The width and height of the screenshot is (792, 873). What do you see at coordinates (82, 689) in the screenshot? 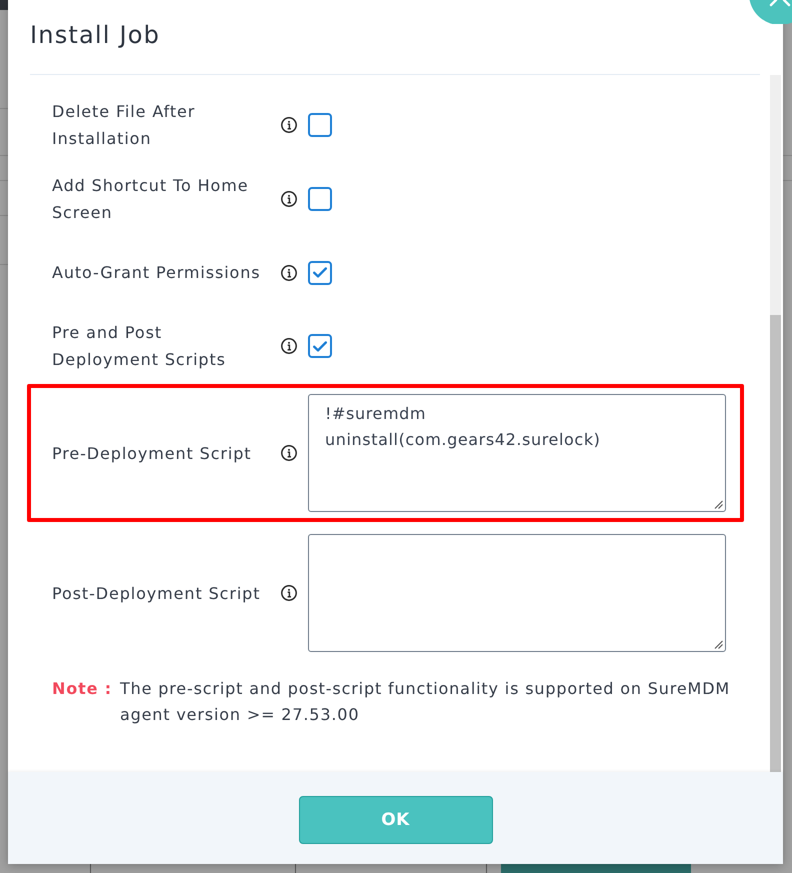
I see `note-label: Note :` at bounding box center [82, 689].